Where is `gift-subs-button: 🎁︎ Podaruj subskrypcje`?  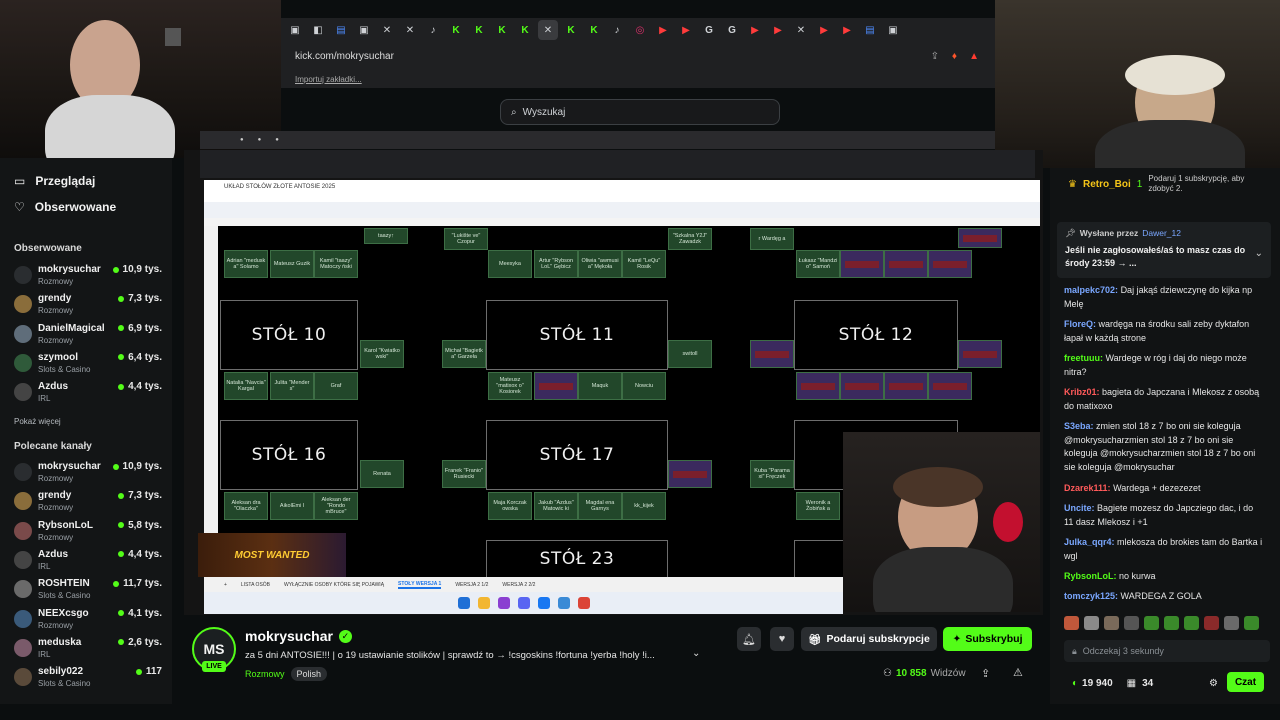 gift-subs-button: 🎁︎ Podaruj subskrypcje is located at coordinates (869, 639).